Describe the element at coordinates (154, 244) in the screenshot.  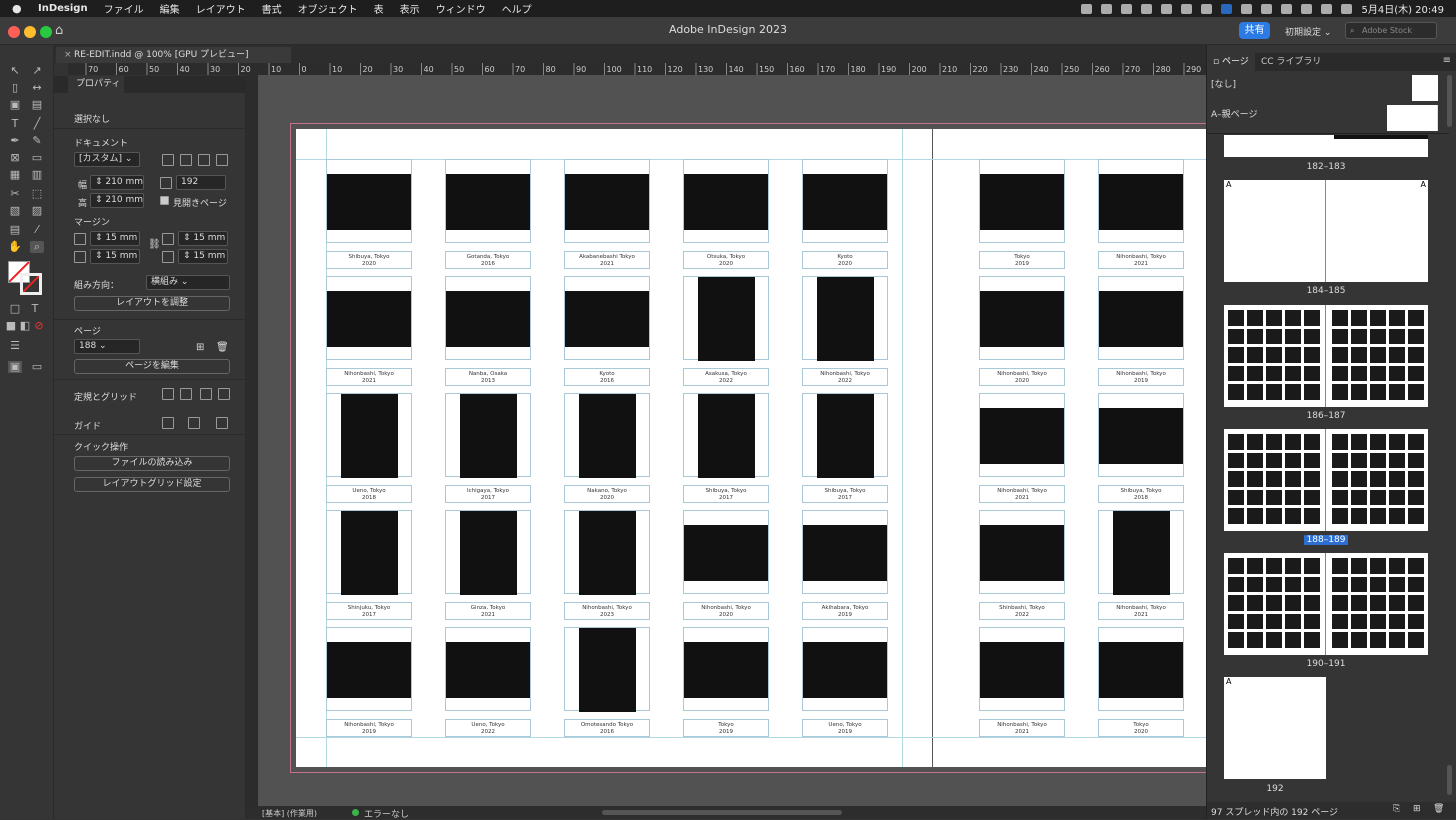
I see `link-margins-icon: ⛓` at that location.